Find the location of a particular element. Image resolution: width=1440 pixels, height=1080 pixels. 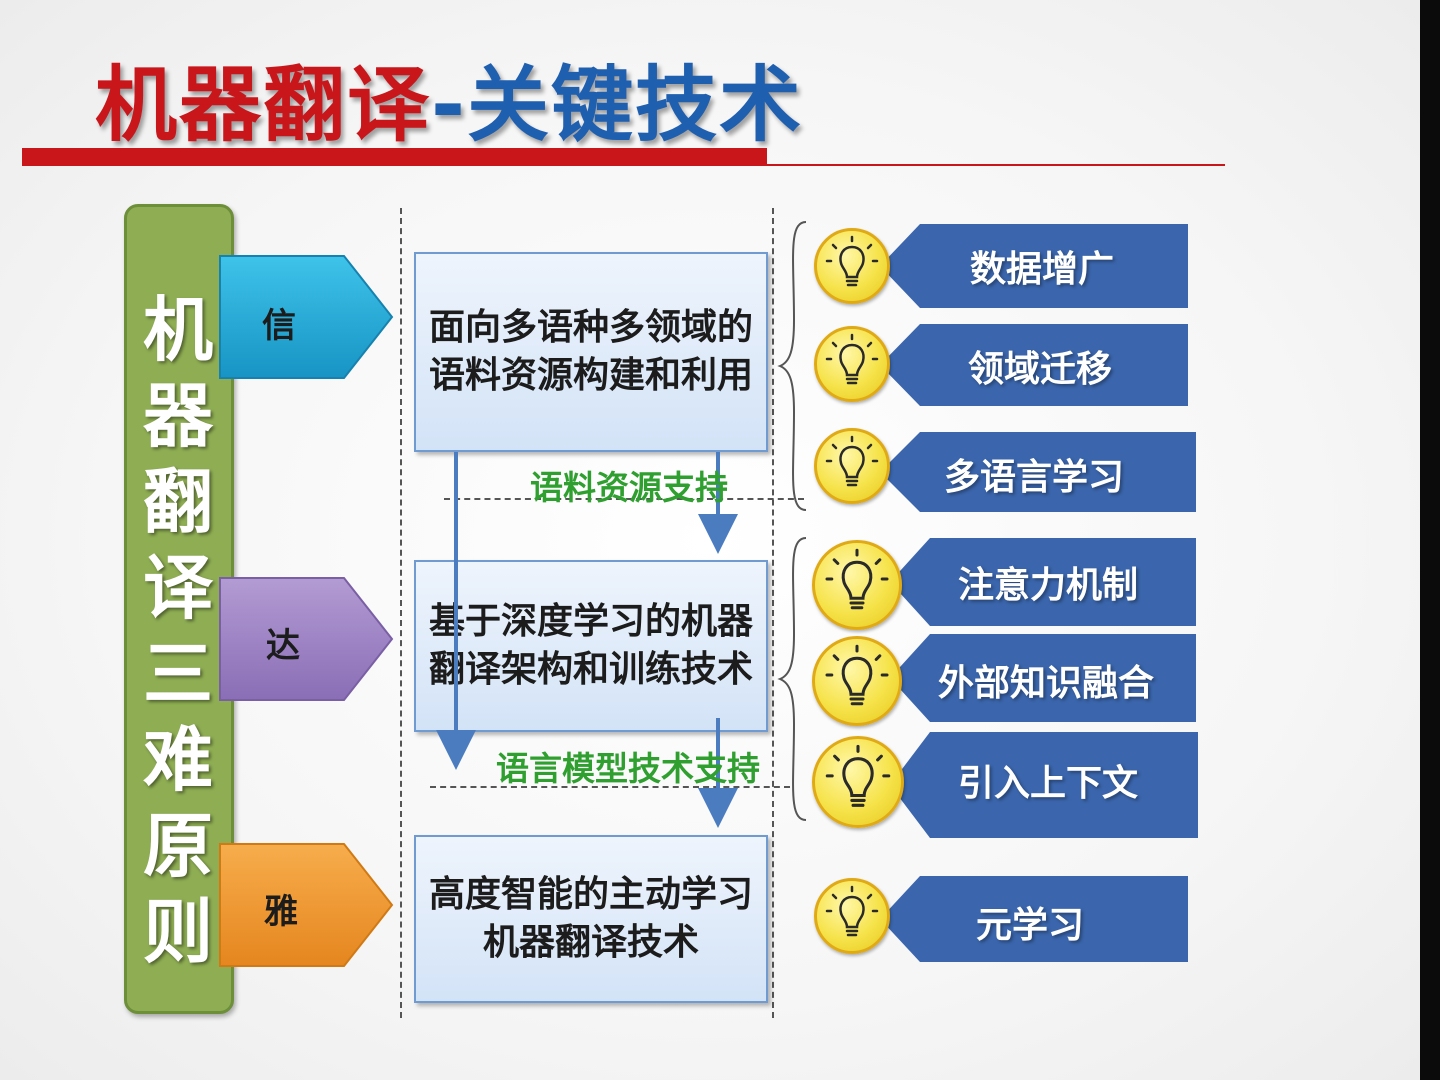

title-main: 机器翻译 is located at coordinates (263, 105).